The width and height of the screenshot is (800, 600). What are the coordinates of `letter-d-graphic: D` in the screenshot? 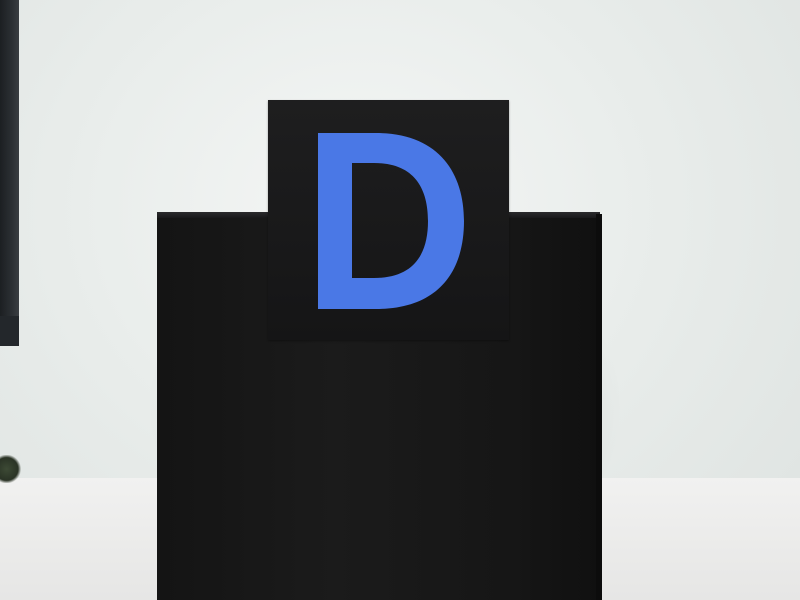 It's located at (366, 204).